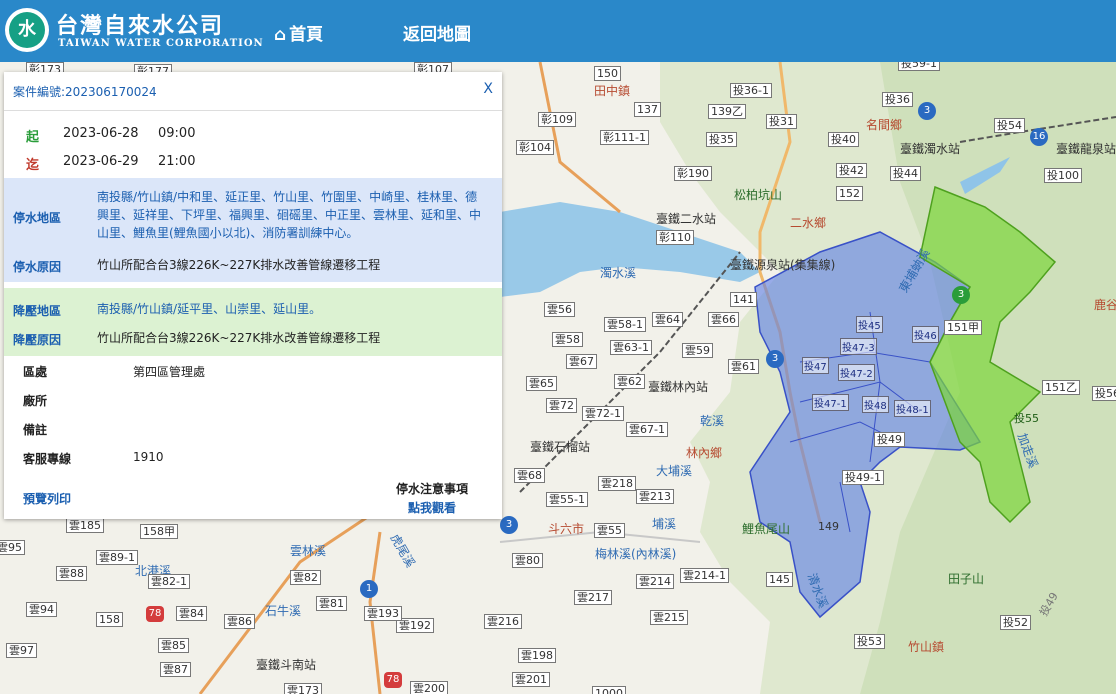  I want to click on route-label: 雲62, so click(629, 381).